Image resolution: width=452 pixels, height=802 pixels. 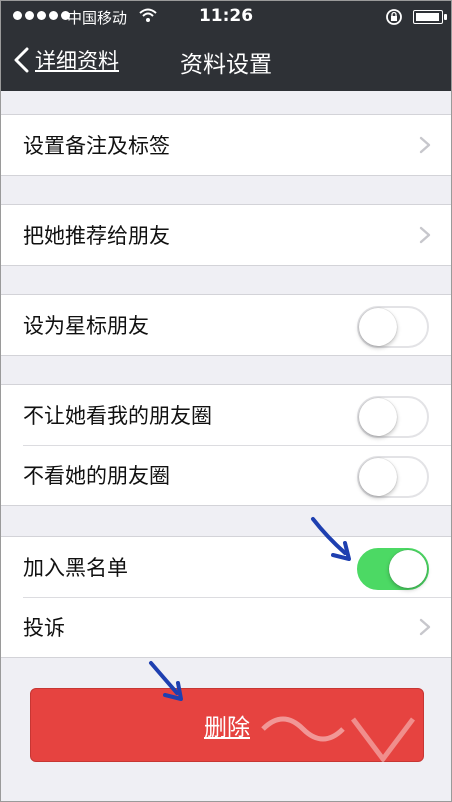 I want to click on settings-group-star: 设为星标朋友, so click(x=226, y=325).